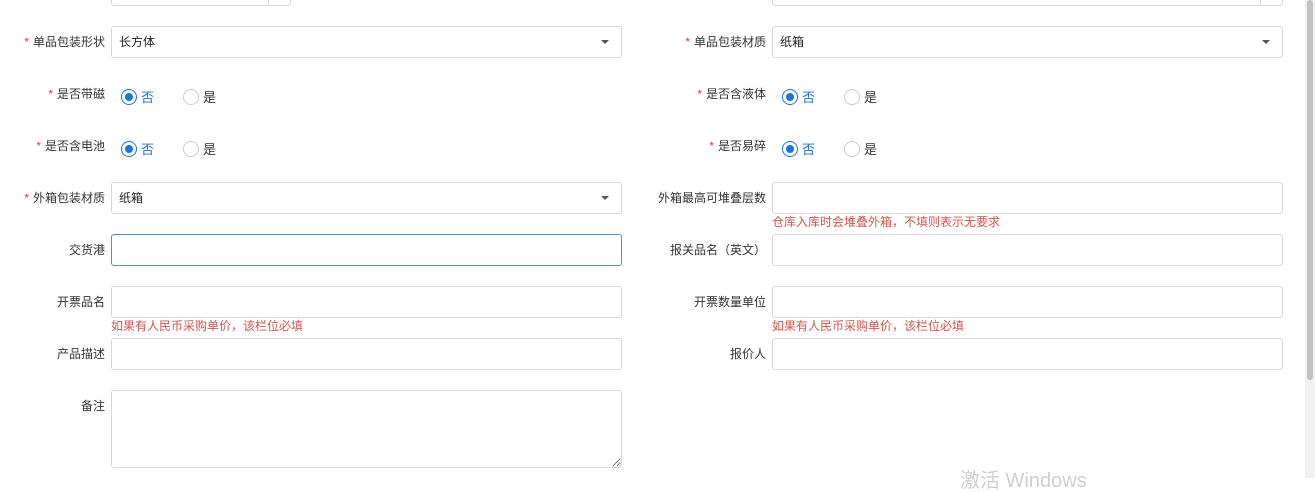 The image size is (1315, 493). What do you see at coordinates (1027, 302) in the screenshot?
I see `invoice-unit-input` at bounding box center [1027, 302].